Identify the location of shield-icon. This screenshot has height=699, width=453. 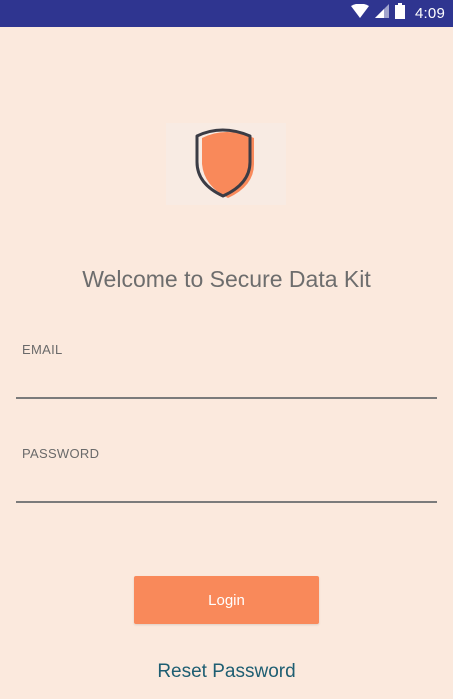
(226, 164).